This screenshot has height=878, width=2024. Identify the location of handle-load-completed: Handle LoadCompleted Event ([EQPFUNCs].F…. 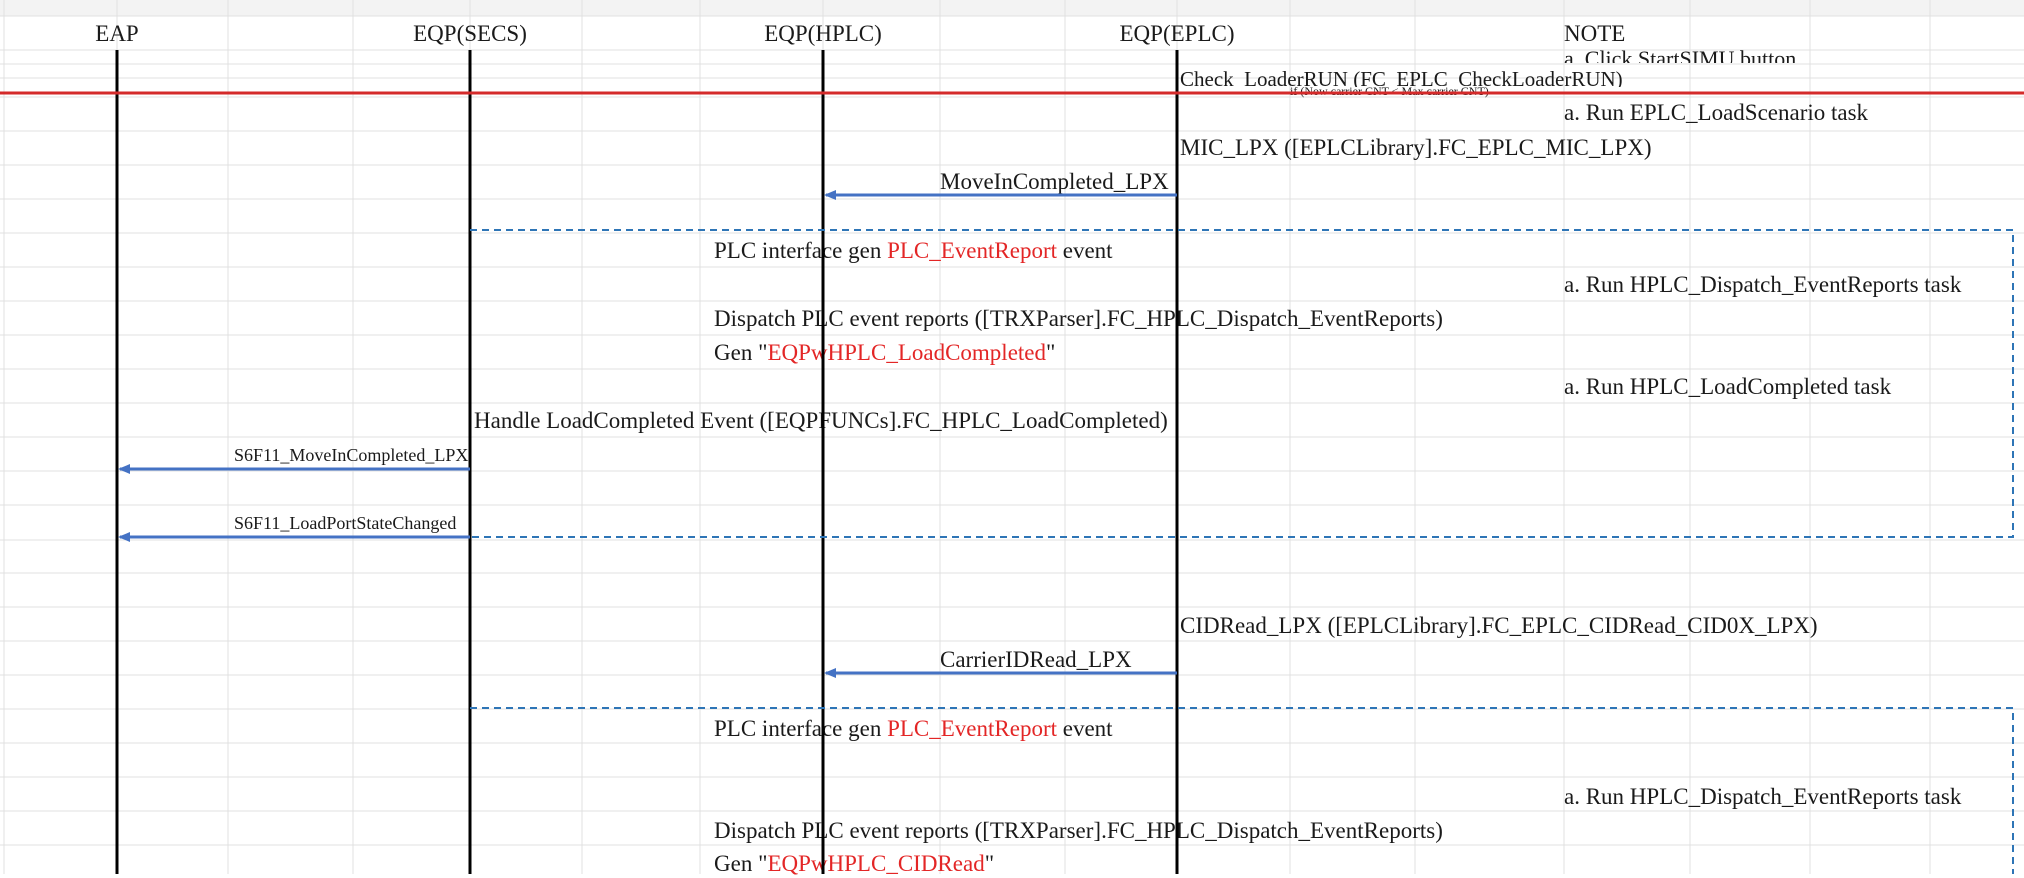
(821, 420).